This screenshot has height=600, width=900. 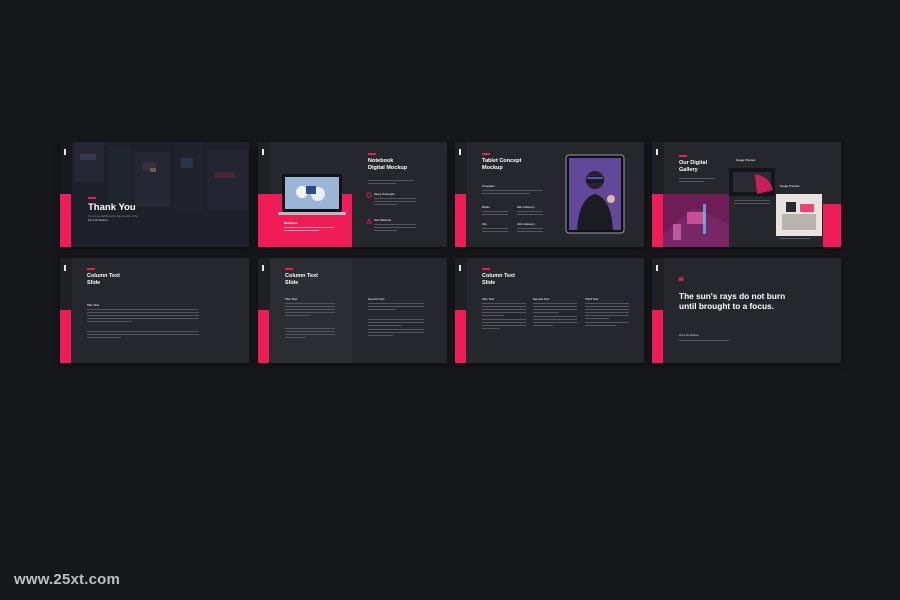 What do you see at coordinates (112, 207) in the screenshot?
I see `slide-title: Thank You` at bounding box center [112, 207].